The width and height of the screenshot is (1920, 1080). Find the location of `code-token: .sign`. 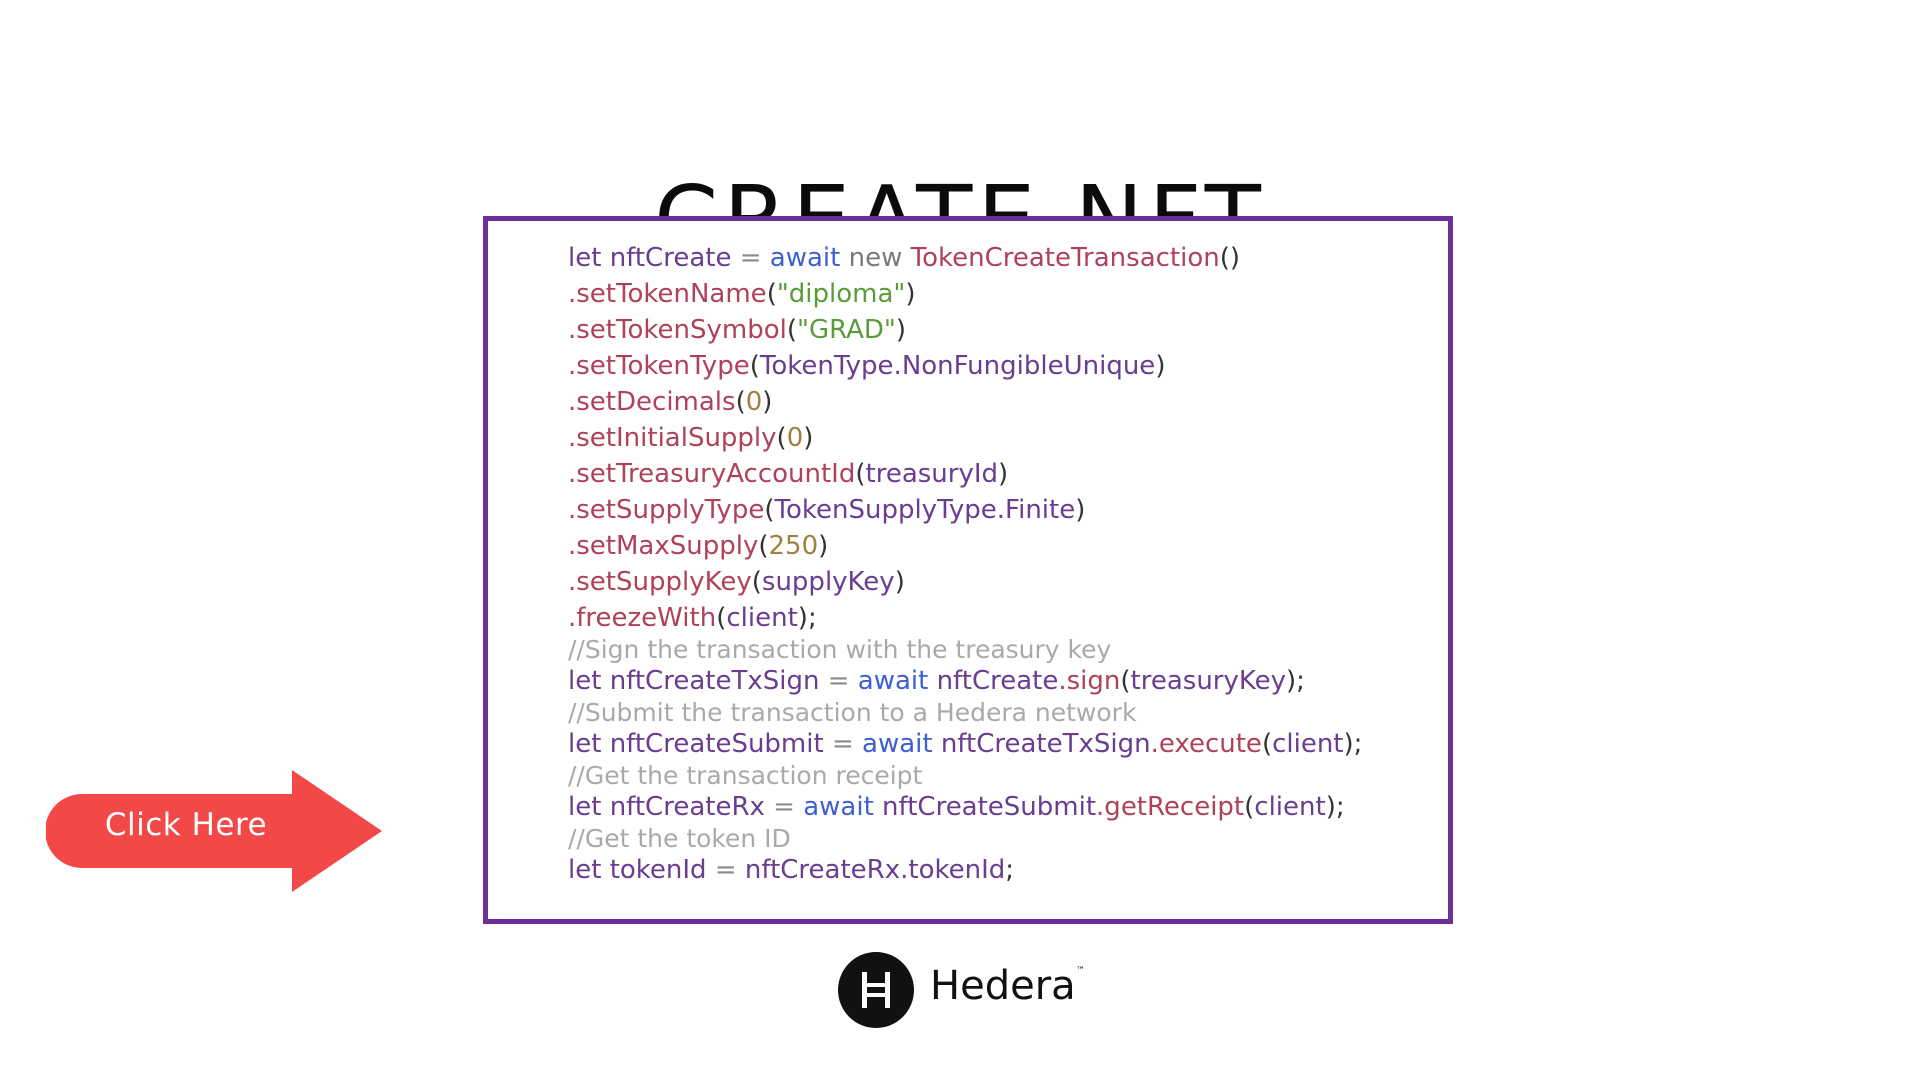

code-token: .sign is located at coordinates (1089, 681).